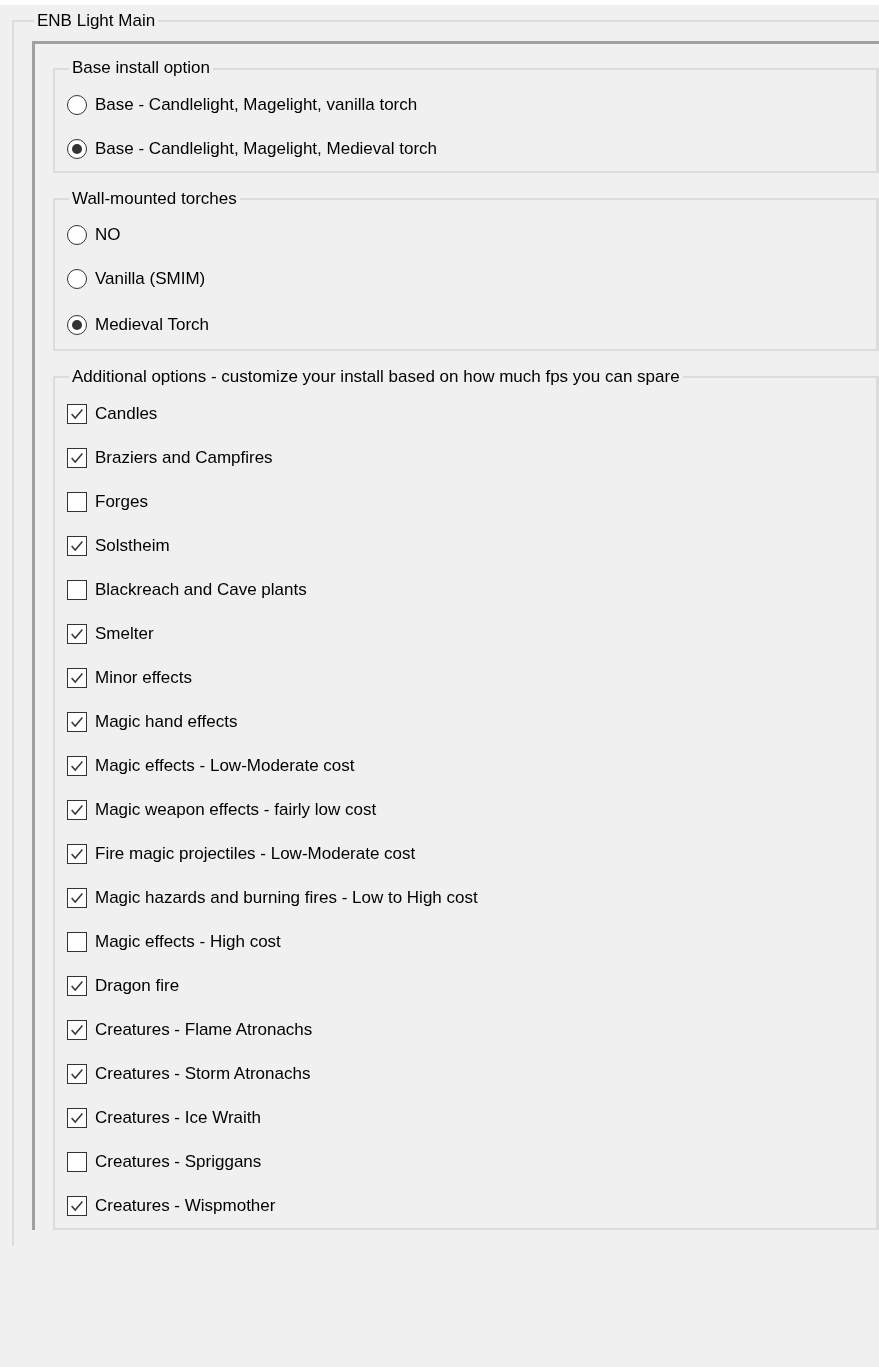 Image resolution: width=879 pixels, height=1367 pixels. I want to click on checkbox-option: Magic hazards and burning fires - Low to High cost, so click(471, 897).